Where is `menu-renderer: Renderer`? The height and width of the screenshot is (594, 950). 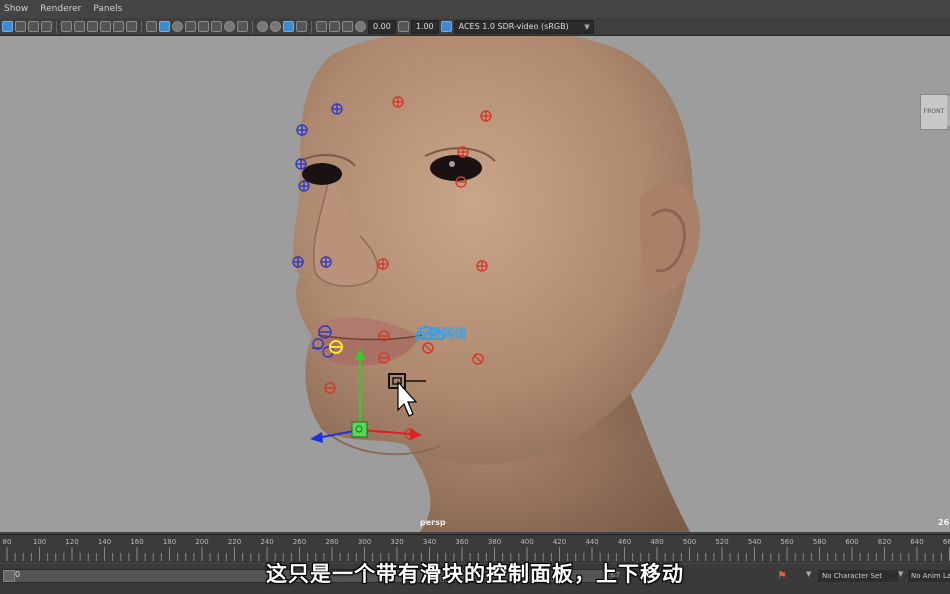
menu-renderer: Renderer is located at coordinates (58, 9).